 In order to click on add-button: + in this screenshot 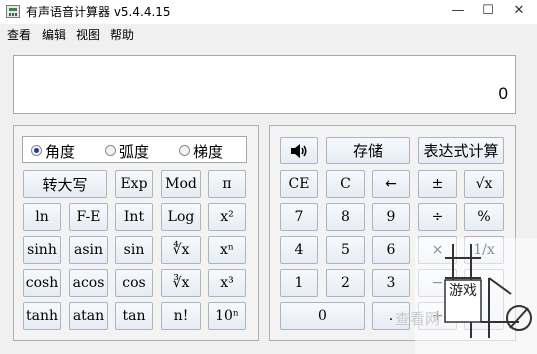, I will do `click(437, 316)`.